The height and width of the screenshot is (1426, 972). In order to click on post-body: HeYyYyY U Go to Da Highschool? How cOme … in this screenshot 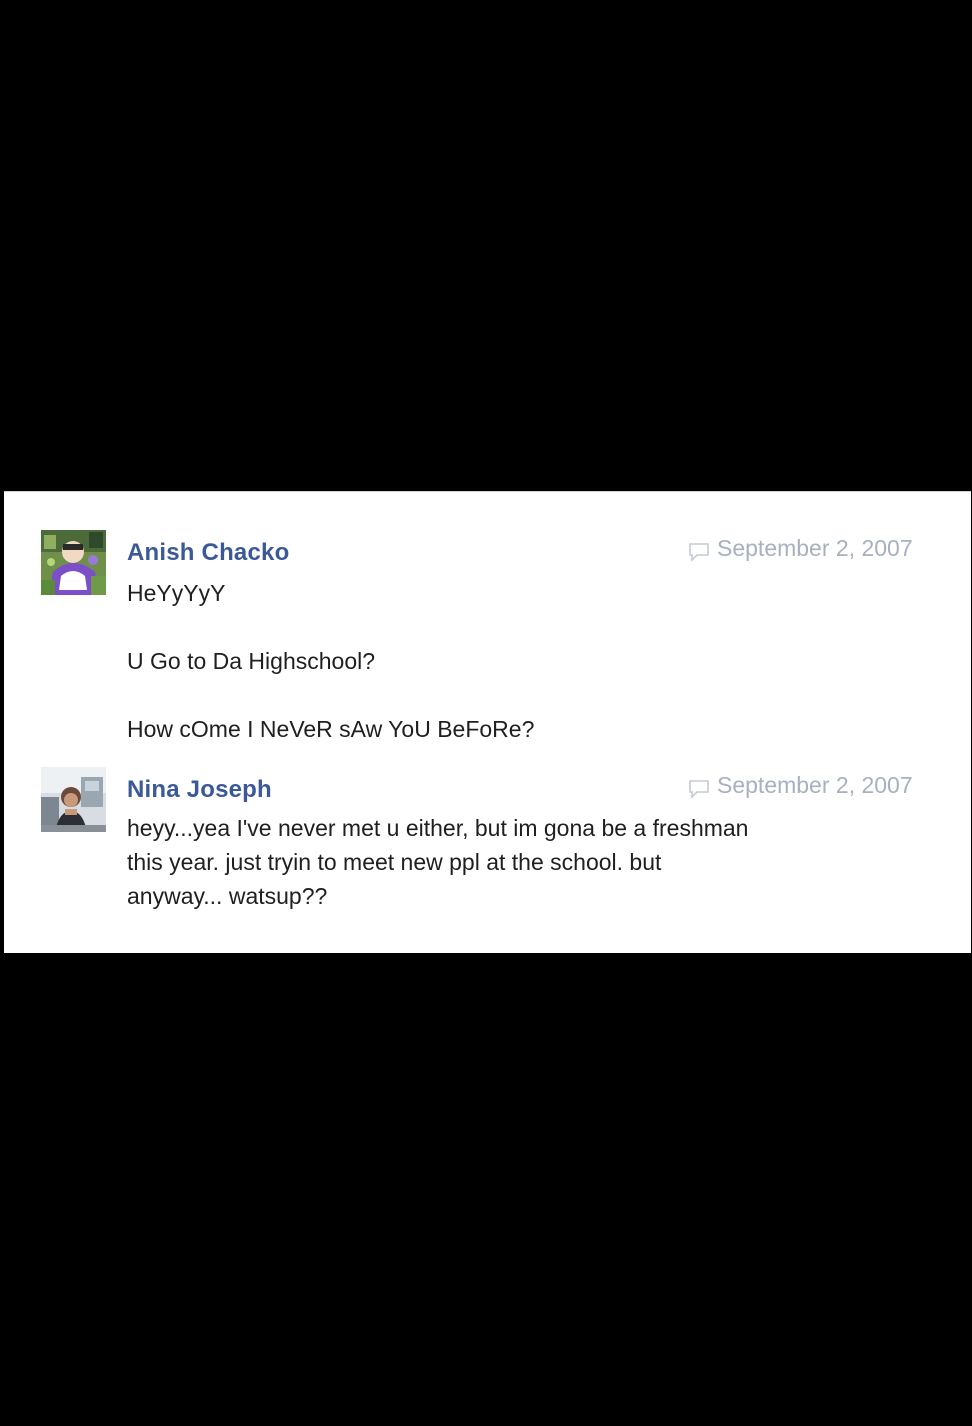, I will do `click(507, 661)`.